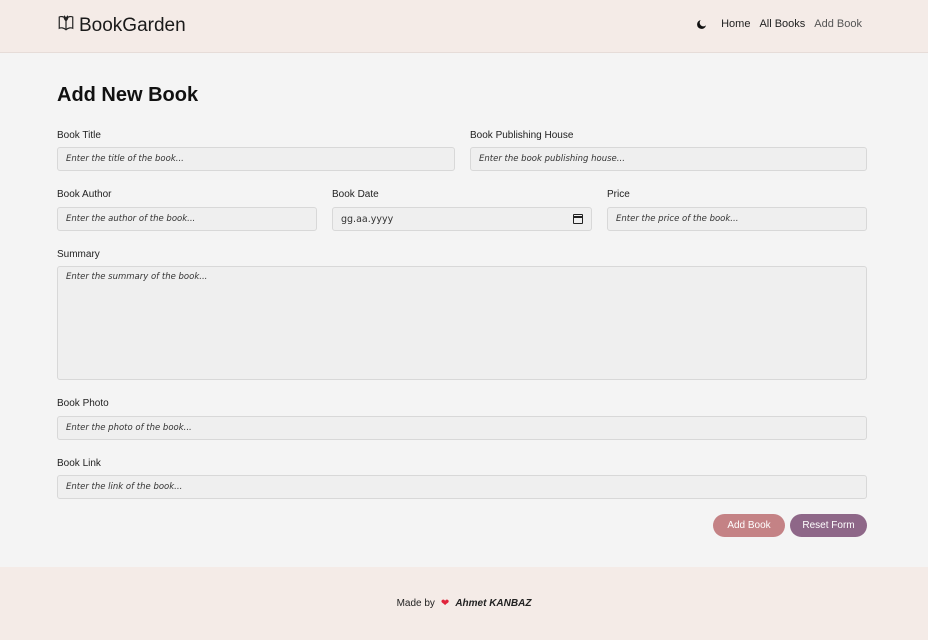  I want to click on date-placeholder: gg.aa.yyyy, so click(367, 219).